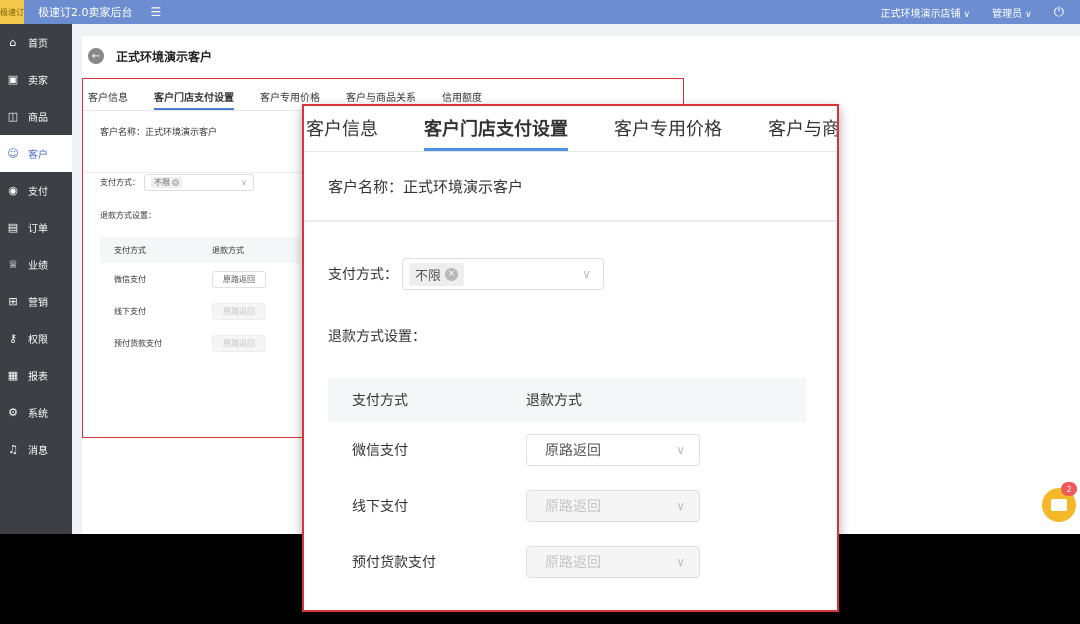 The height and width of the screenshot is (624, 1080). What do you see at coordinates (36, 79) in the screenshot?
I see `sidebar-item-seller: ▣ 卖家` at bounding box center [36, 79].